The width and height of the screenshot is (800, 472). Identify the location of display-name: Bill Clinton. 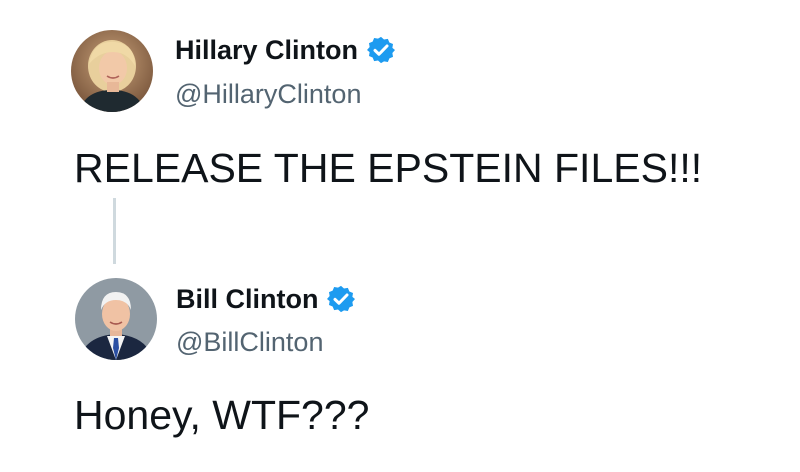
(247, 299).